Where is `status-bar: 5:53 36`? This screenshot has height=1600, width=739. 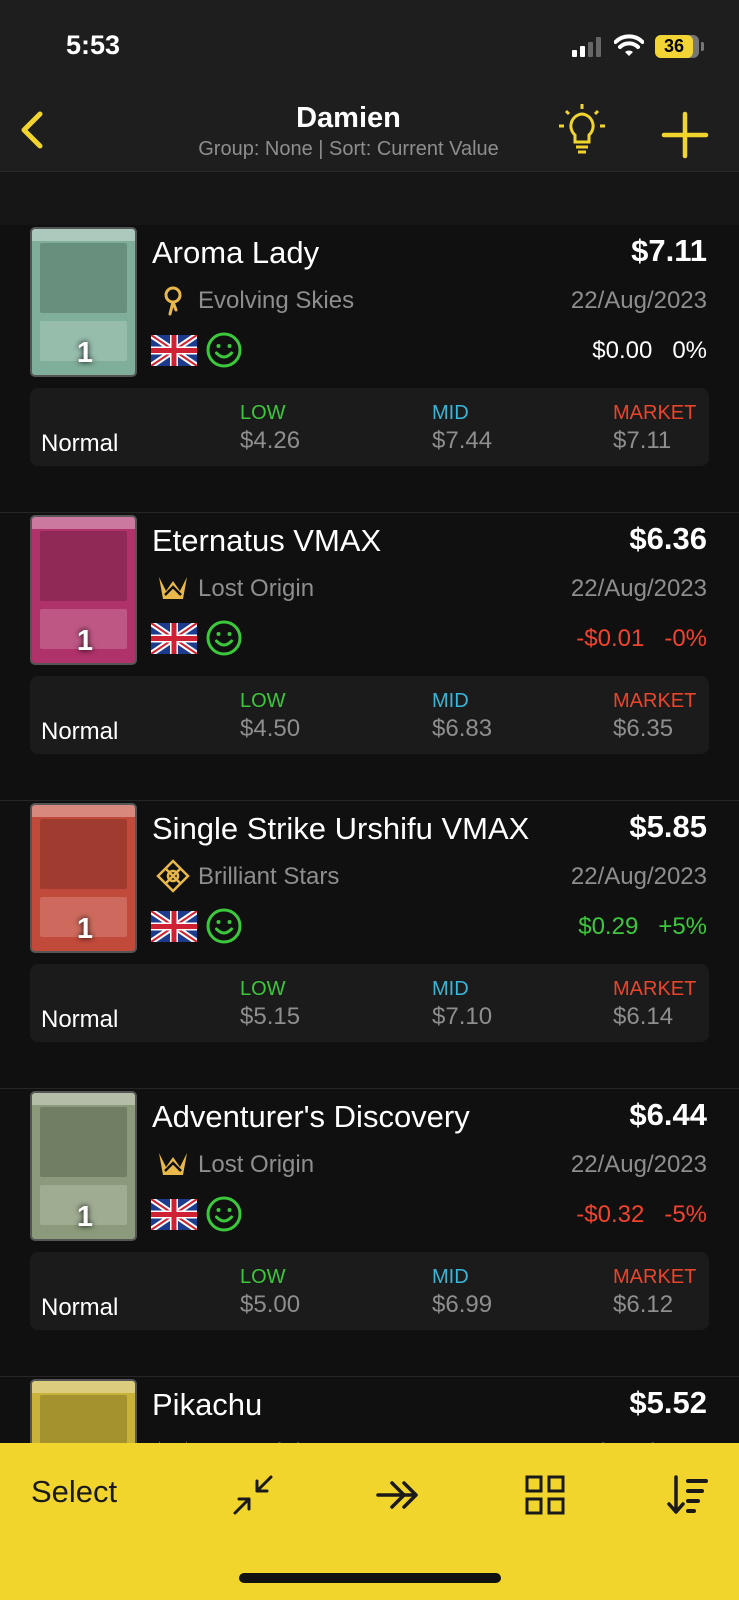
status-bar: 5:53 36 is located at coordinates (369, 46).